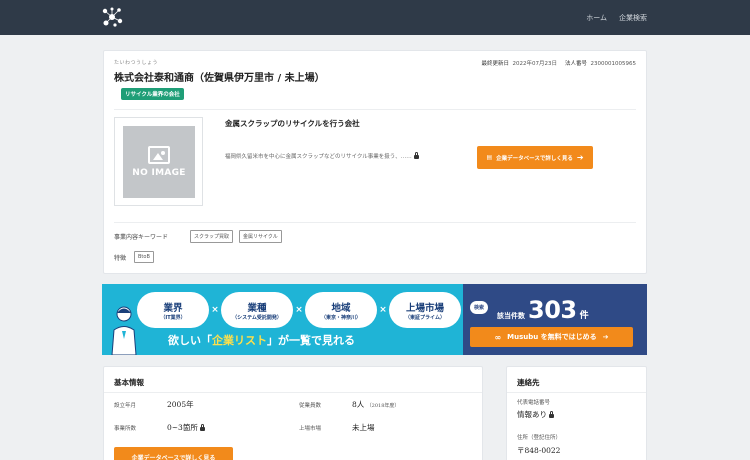  I want to click on address-label: 住所（登記住所）, so click(539, 438).